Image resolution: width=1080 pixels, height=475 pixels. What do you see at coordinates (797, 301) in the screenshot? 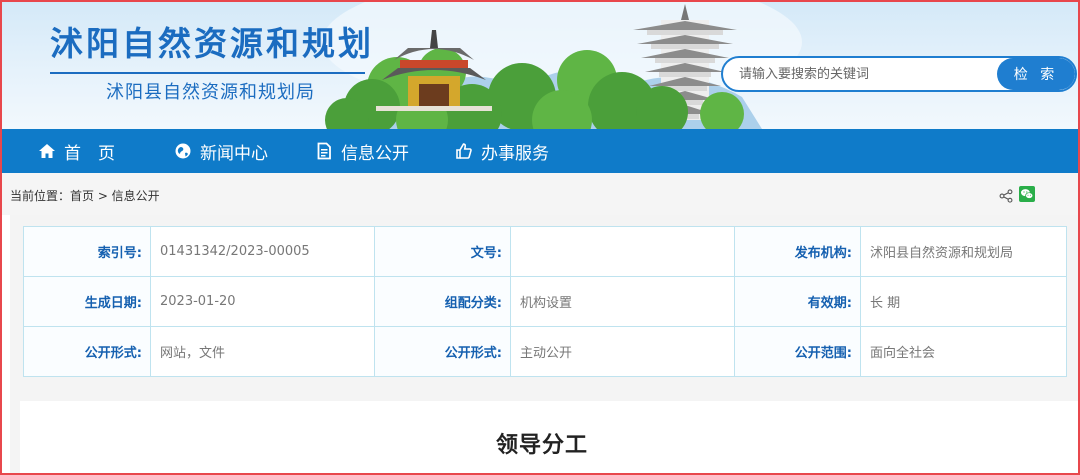
I see `info-label: 有效期:` at bounding box center [797, 301].